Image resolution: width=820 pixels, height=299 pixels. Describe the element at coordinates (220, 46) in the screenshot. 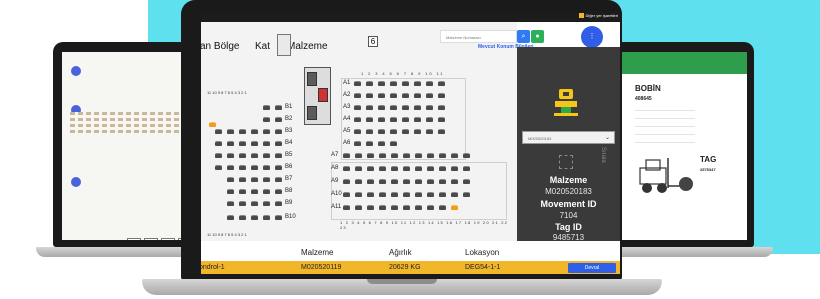

I see `nav-region: ılan Bölge` at that location.